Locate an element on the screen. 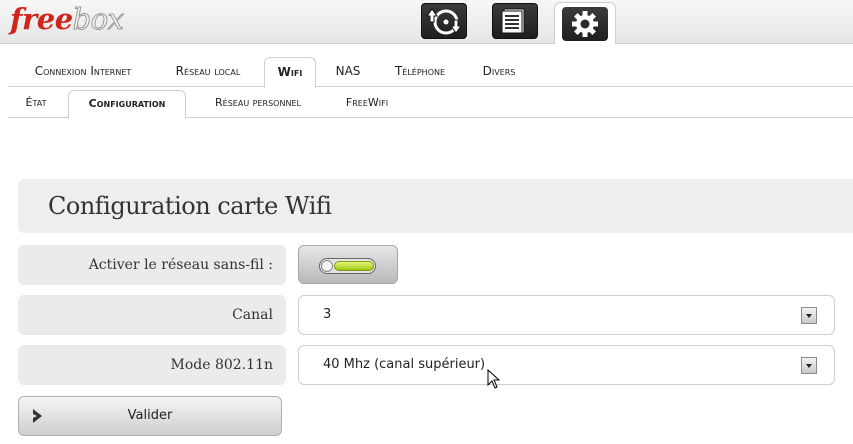 This screenshot has width=853, height=444. mode-select-value: 40 Mhz (canal supérieur) is located at coordinates (404, 364).